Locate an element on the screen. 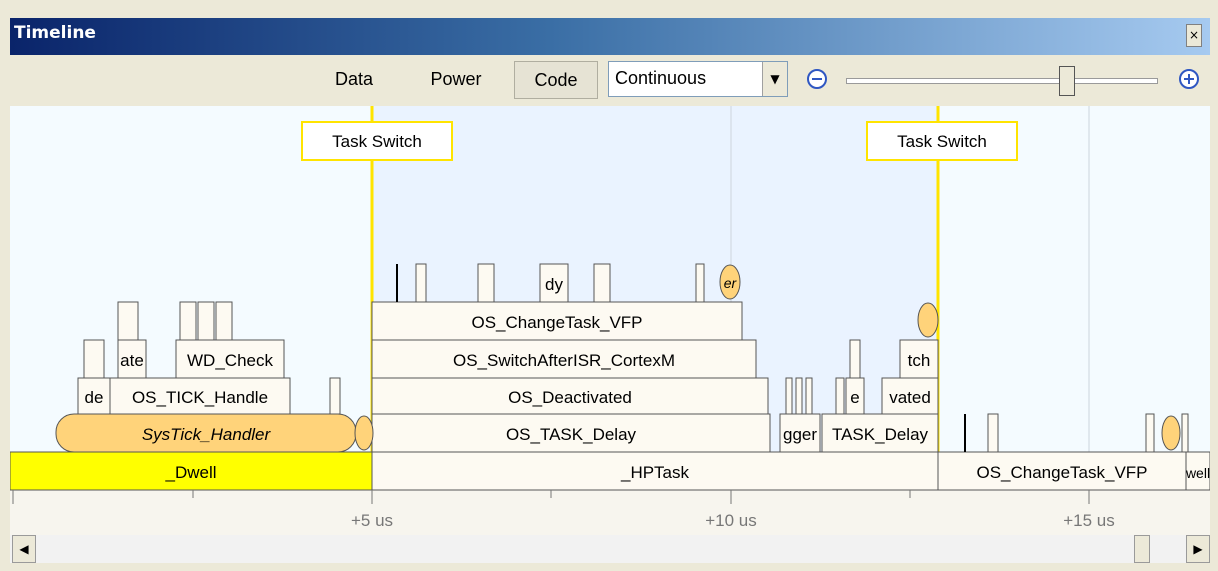 The width and height of the screenshot is (1218, 571). function-label: OS_Deactivated is located at coordinates (570, 397).